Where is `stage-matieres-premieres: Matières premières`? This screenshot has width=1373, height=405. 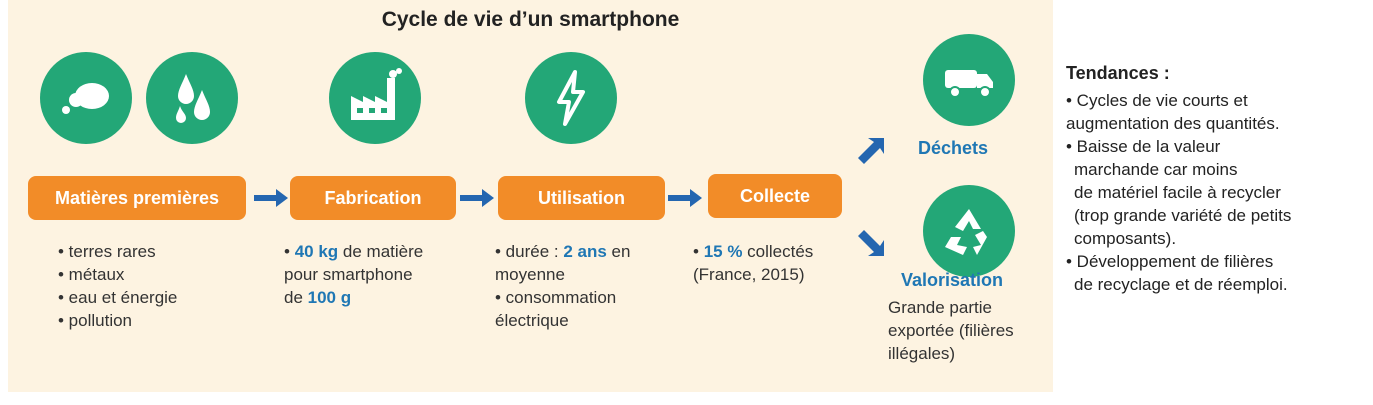 stage-matieres-premieres: Matières premières is located at coordinates (137, 198).